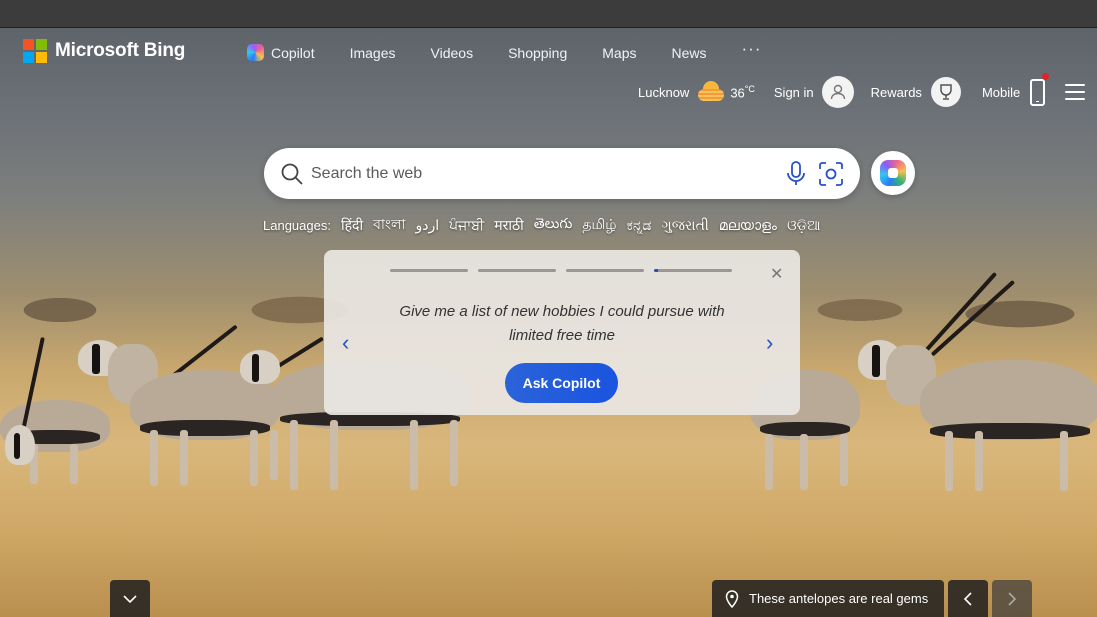  I want to click on scroll-down-button, so click(130, 598).